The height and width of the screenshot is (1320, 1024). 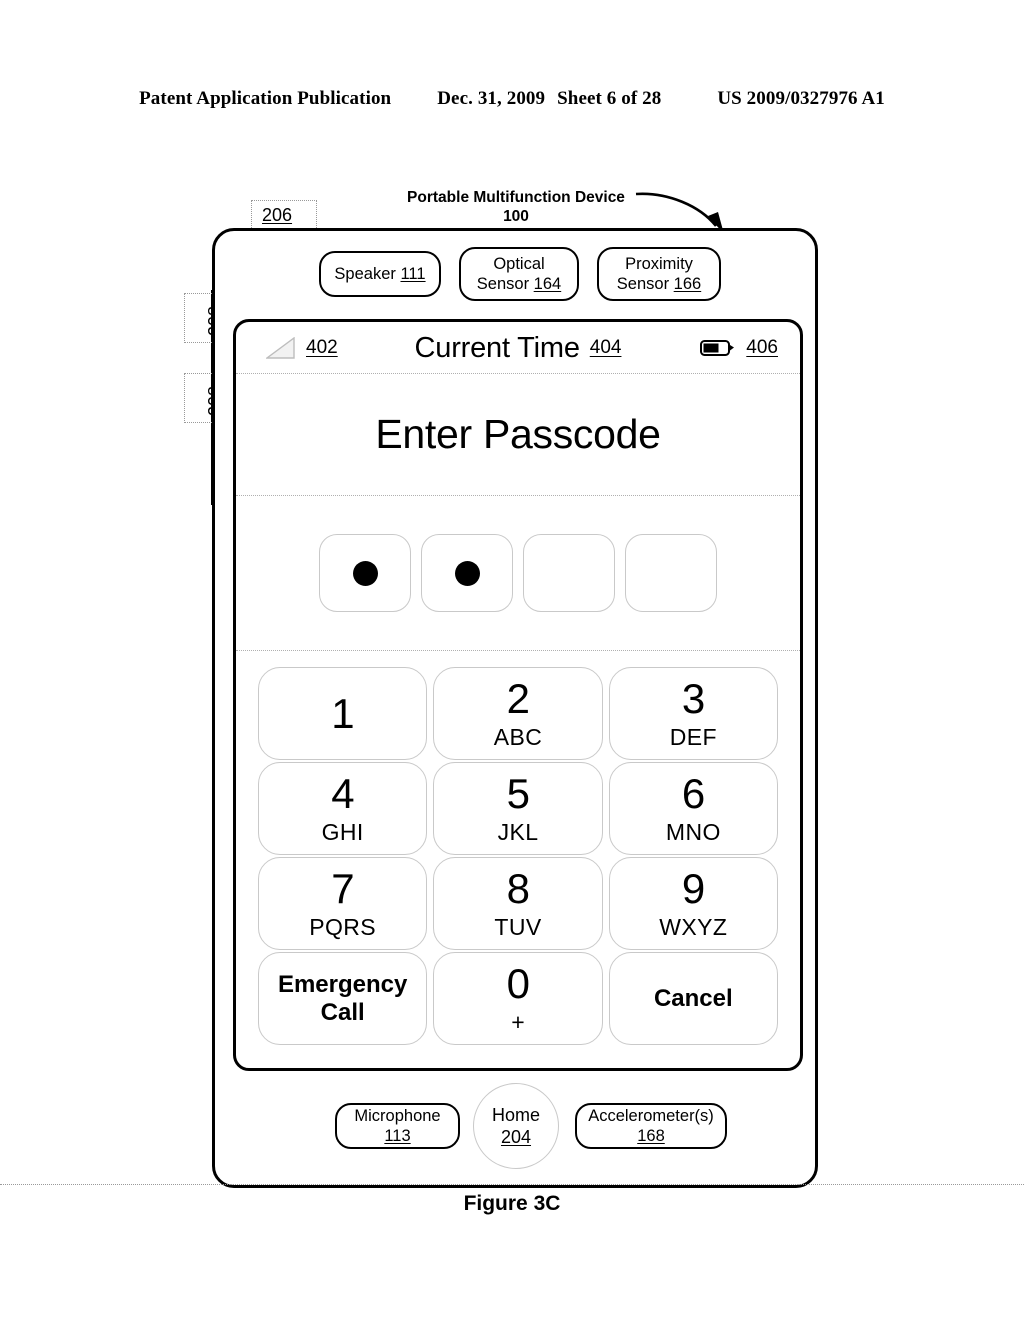 What do you see at coordinates (342, 984) in the screenshot?
I see `emergency-call-line1: Emergency` at bounding box center [342, 984].